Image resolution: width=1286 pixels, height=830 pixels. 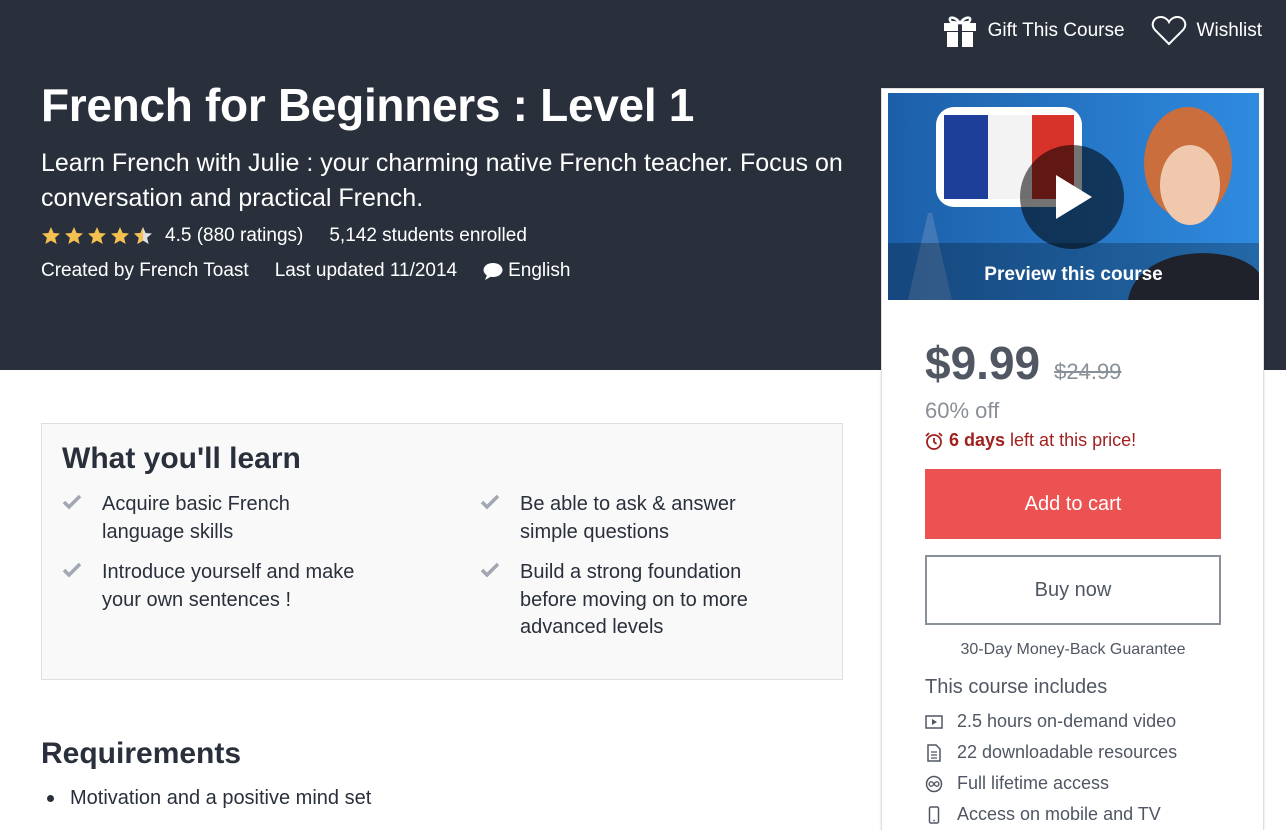 What do you see at coordinates (934, 783) in the screenshot?
I see `infinity-icon` at bounding box center [934, 783].